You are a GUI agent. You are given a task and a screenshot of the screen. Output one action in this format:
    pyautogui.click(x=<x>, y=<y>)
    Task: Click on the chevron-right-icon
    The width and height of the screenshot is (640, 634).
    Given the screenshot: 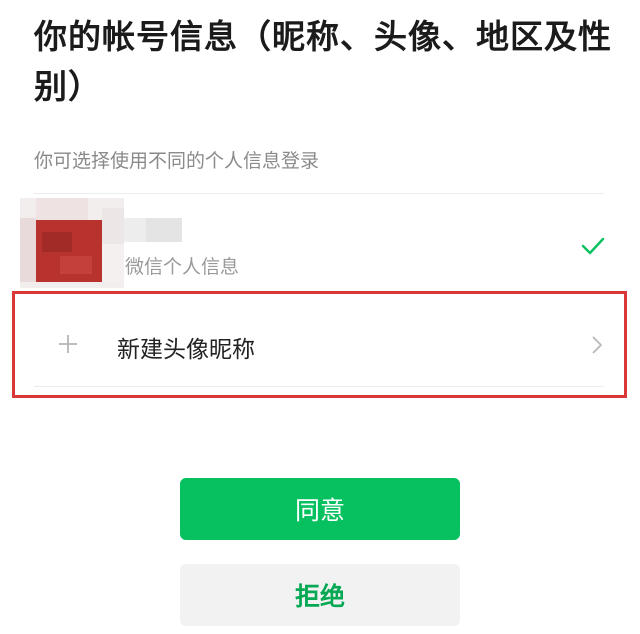 What is the action you would take?
    pyautogui.click(x=597, y=345)
    